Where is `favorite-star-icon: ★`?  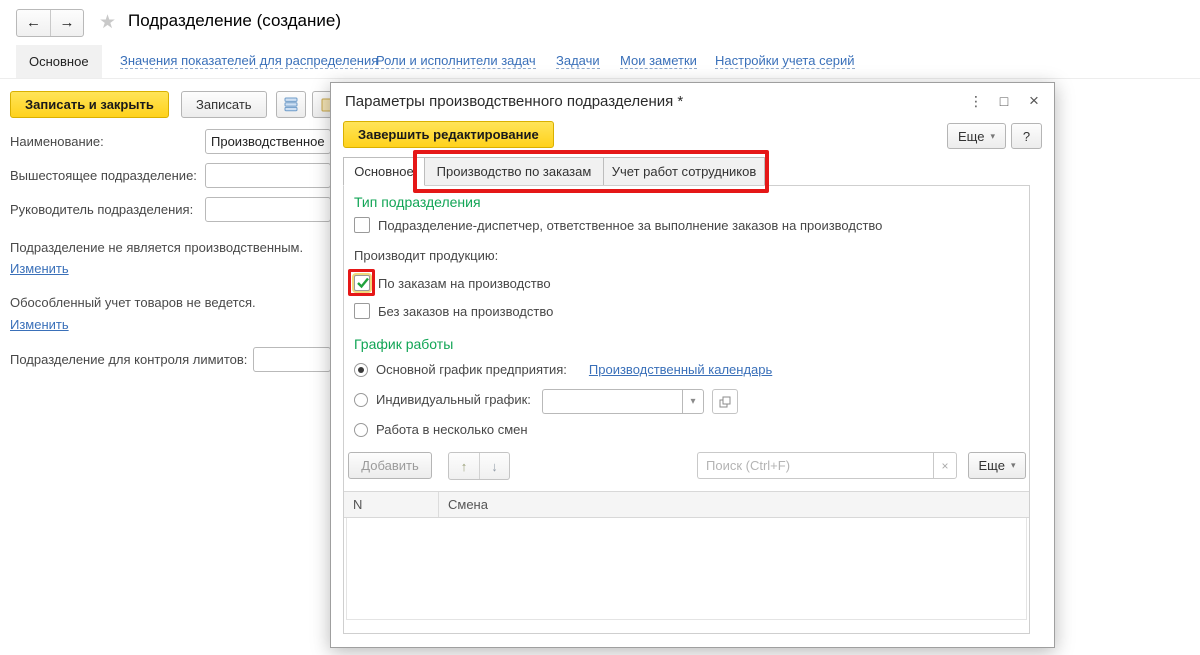
favorite-star-icon: ★ is located at coordinates (107, 22).